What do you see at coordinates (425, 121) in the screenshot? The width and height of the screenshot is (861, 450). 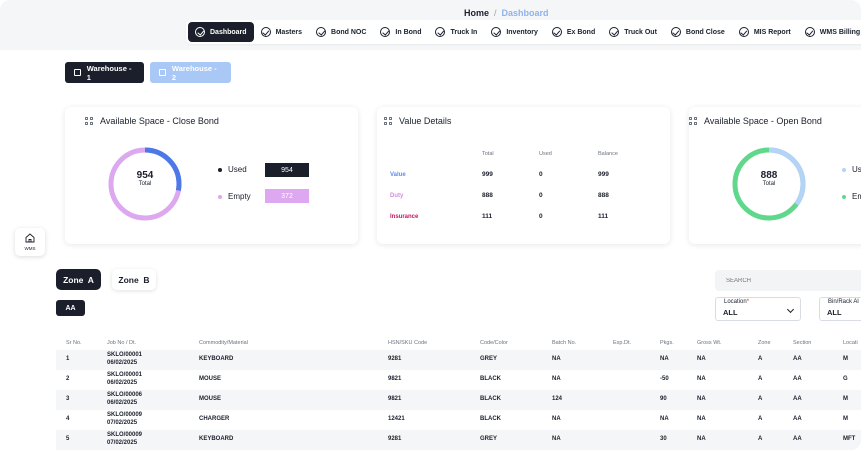 I see `card-title-text: Value Details` at bounding box center [425, 121].